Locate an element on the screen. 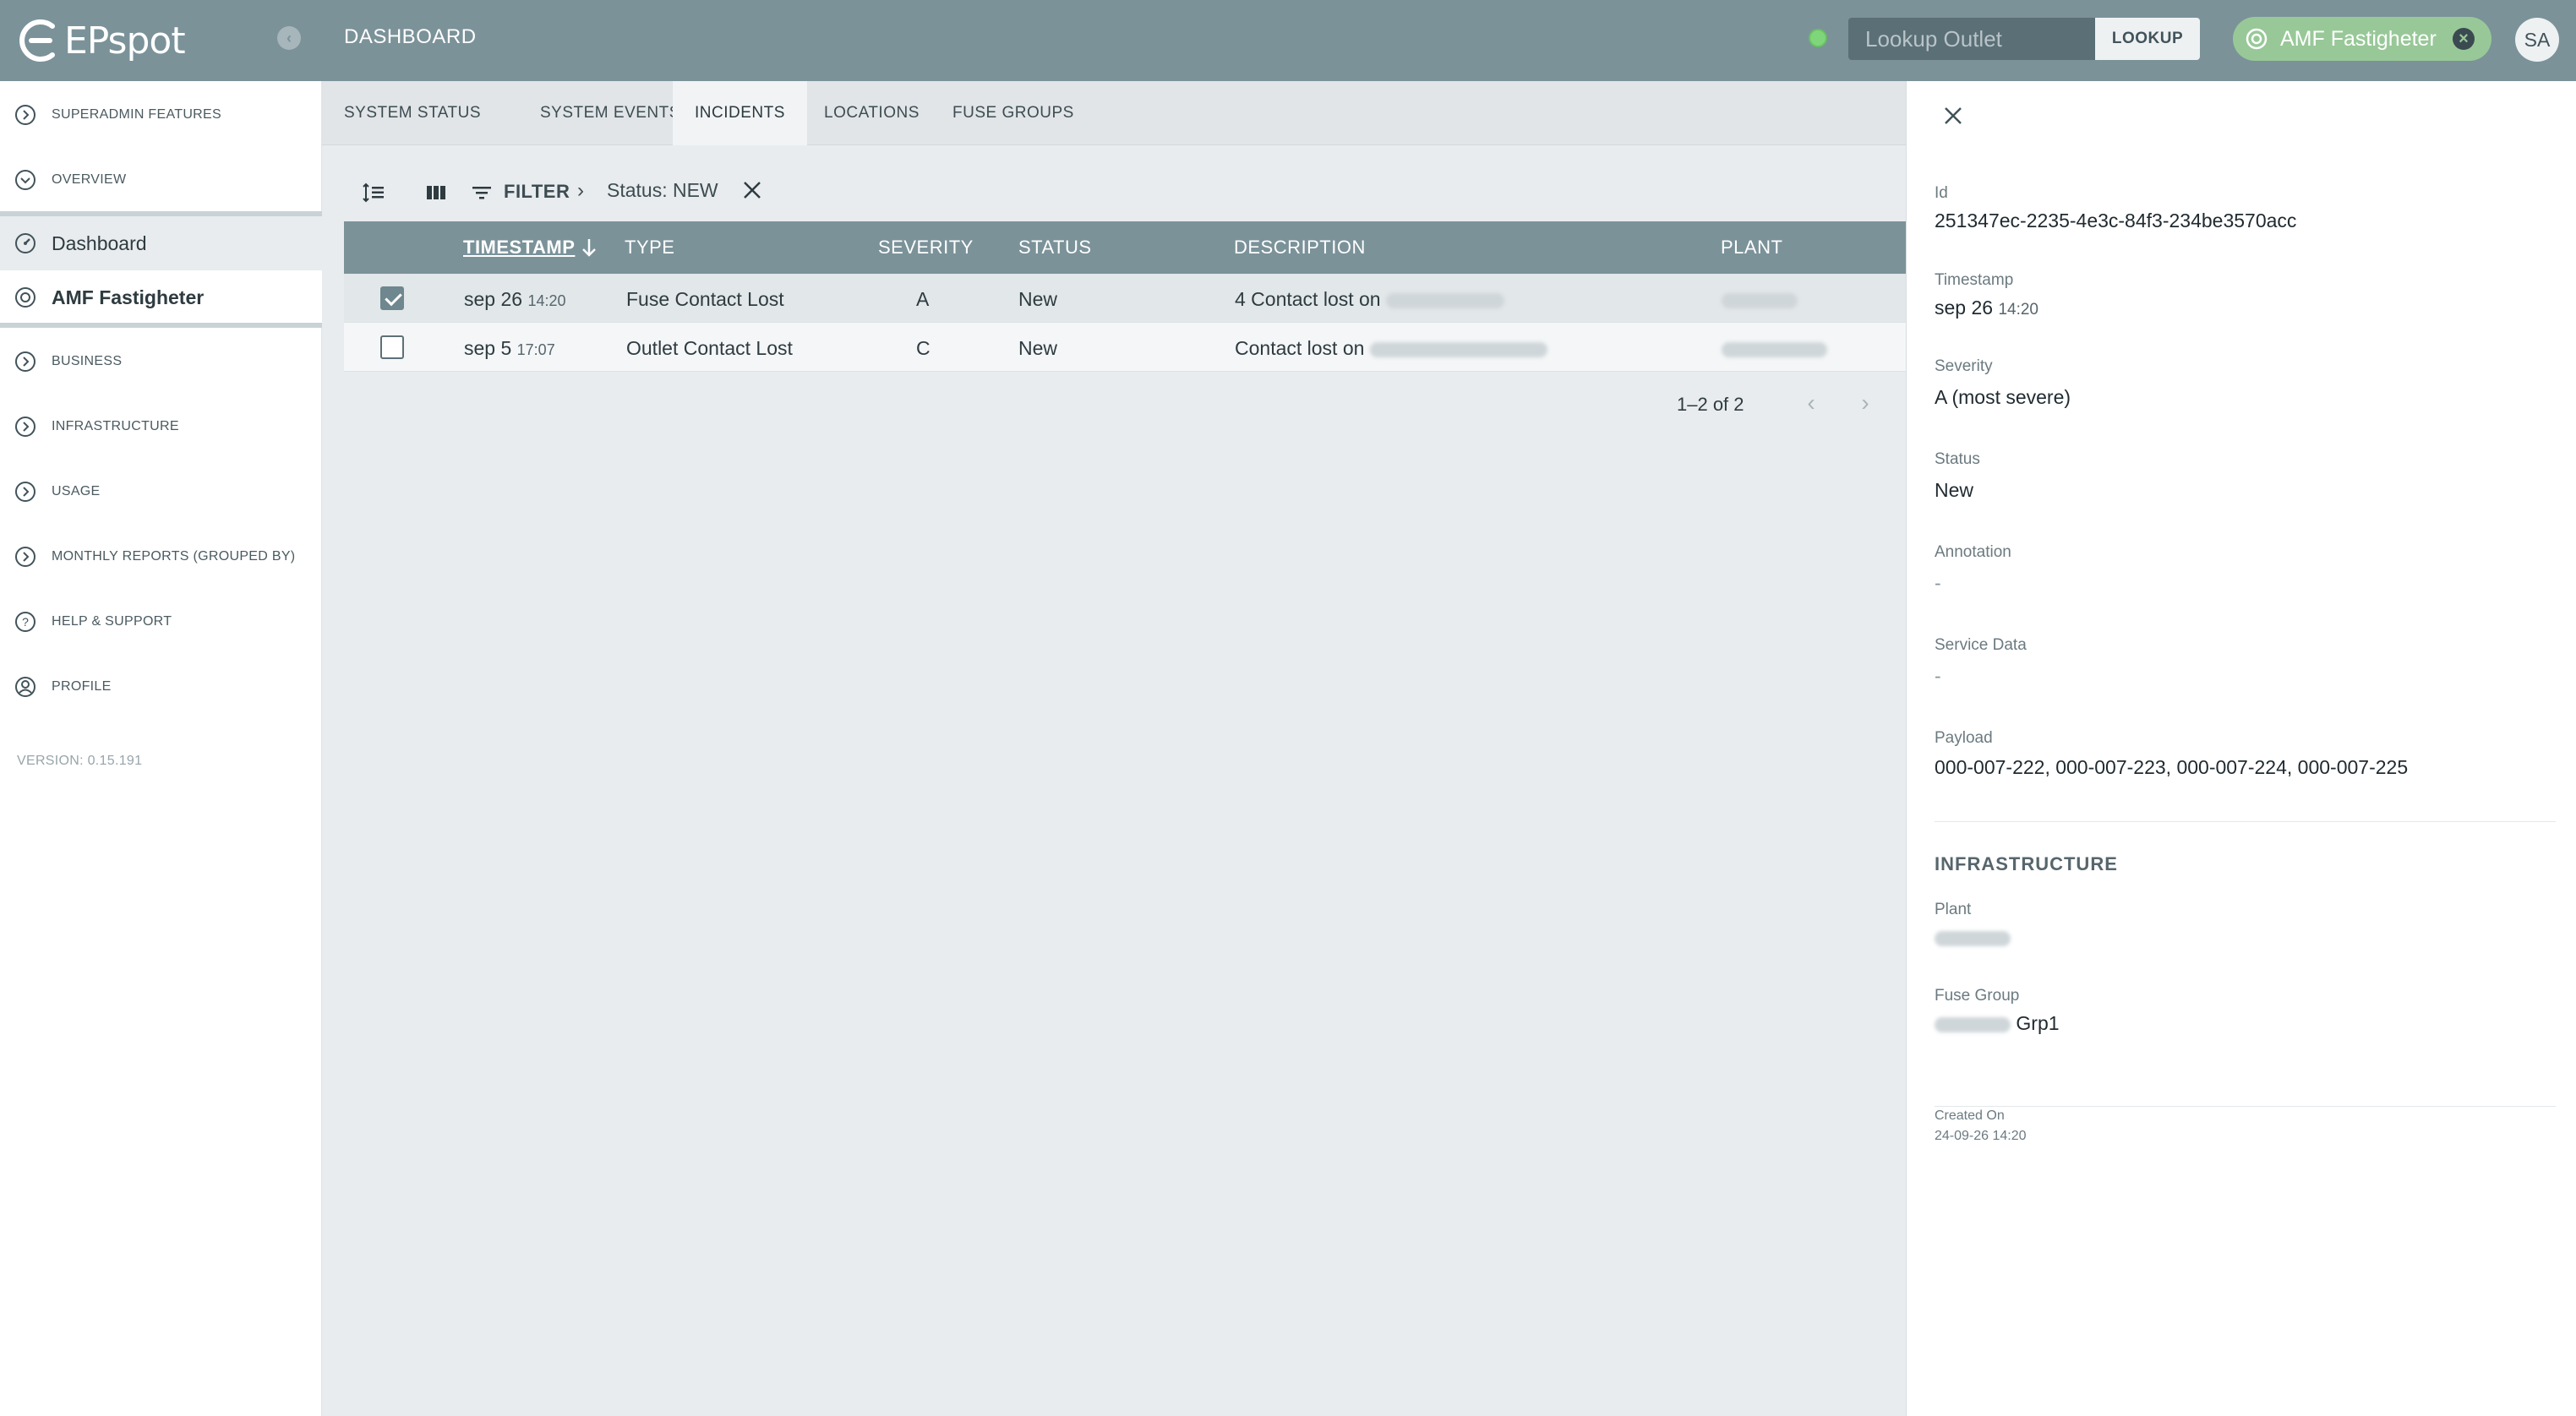 The height and width of the screenshot is (1416, 2576). user-avatar: SA is located at coordinates (2537, 40).